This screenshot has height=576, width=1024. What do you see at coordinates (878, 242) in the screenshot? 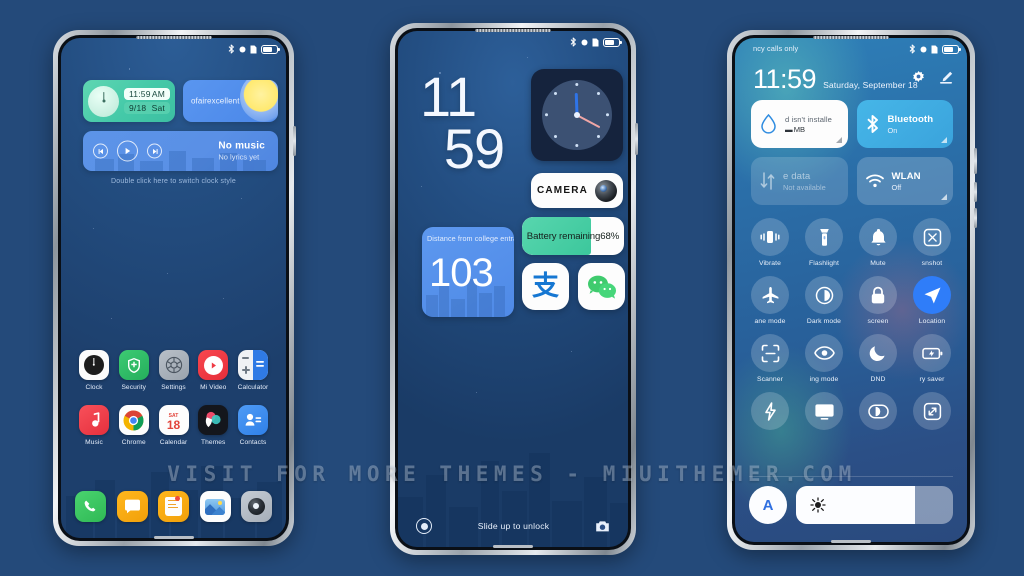
I see `toggle-mute: Mute` at bounding box center [878, 242].